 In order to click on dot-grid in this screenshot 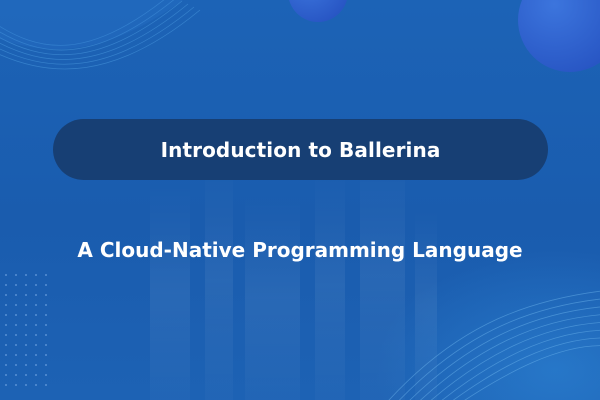, I will do `click(26, 330)`.